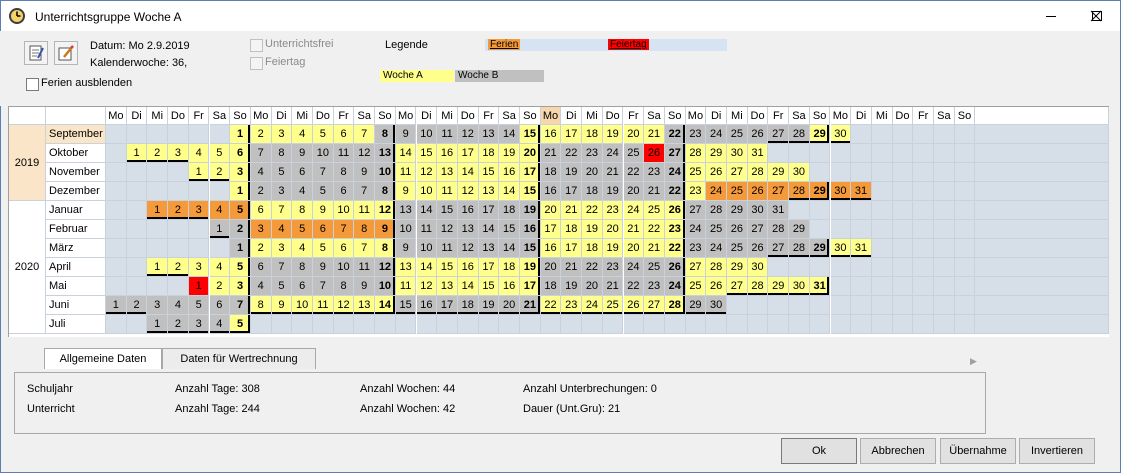  I want to click on day-cell: 24, so click(592, 305).